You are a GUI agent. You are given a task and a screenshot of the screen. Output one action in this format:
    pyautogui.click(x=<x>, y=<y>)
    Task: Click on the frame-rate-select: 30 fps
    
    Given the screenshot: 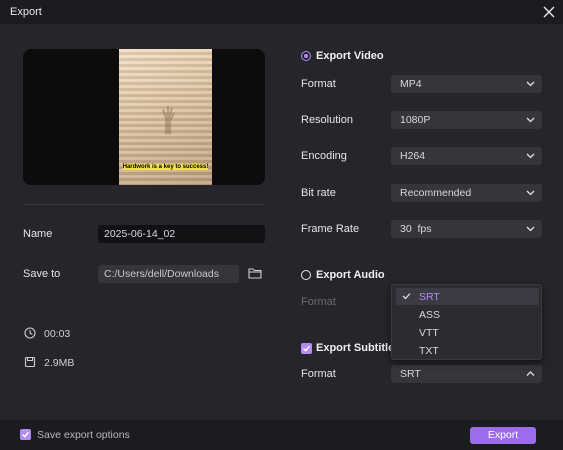 What is the action you would take?
    pyautogui.click(x=466, y=229)
    